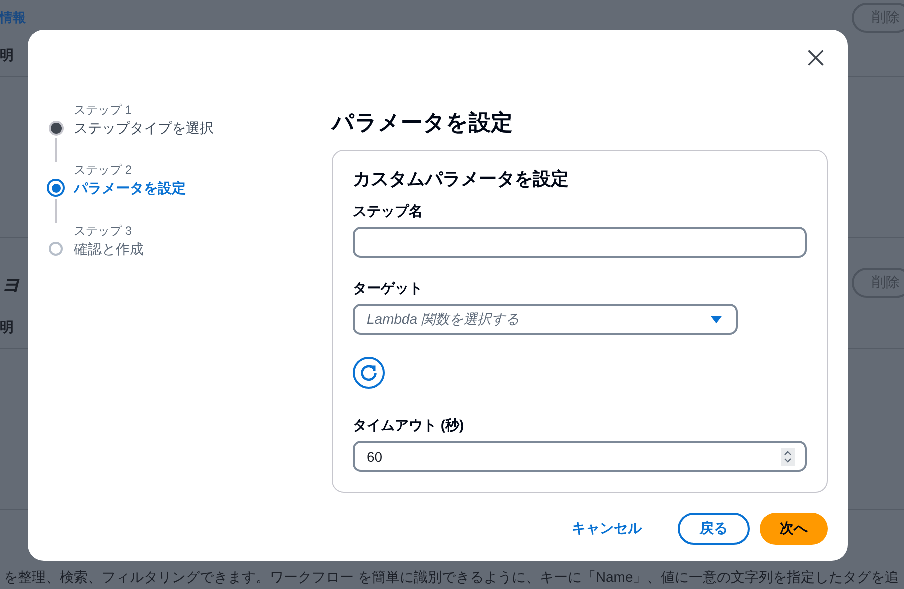  Describe the element at coordinates (104, 231) in the screenshot. I see `step-caption: ステップ 3` at that location.